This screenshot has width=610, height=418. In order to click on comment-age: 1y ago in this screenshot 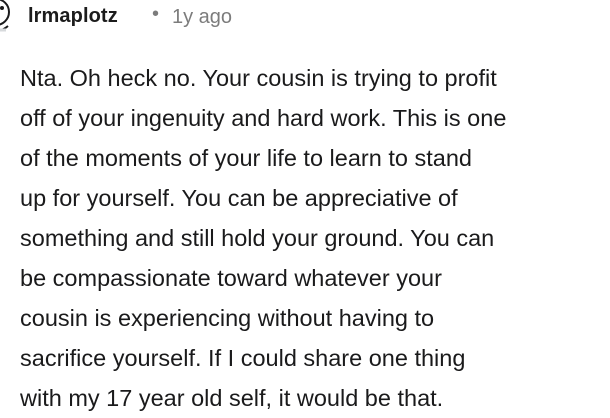, I will do `click(202, 17)`.